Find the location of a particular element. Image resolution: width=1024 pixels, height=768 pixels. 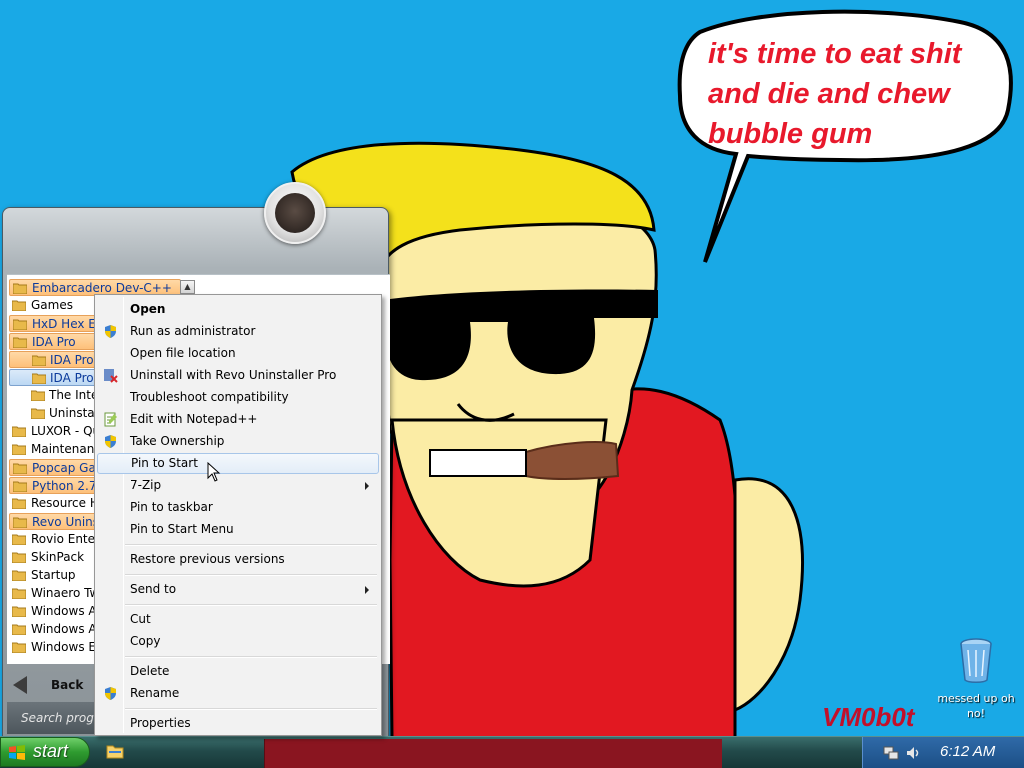

program-item: Maintenance is located at coordinates (54, 449).